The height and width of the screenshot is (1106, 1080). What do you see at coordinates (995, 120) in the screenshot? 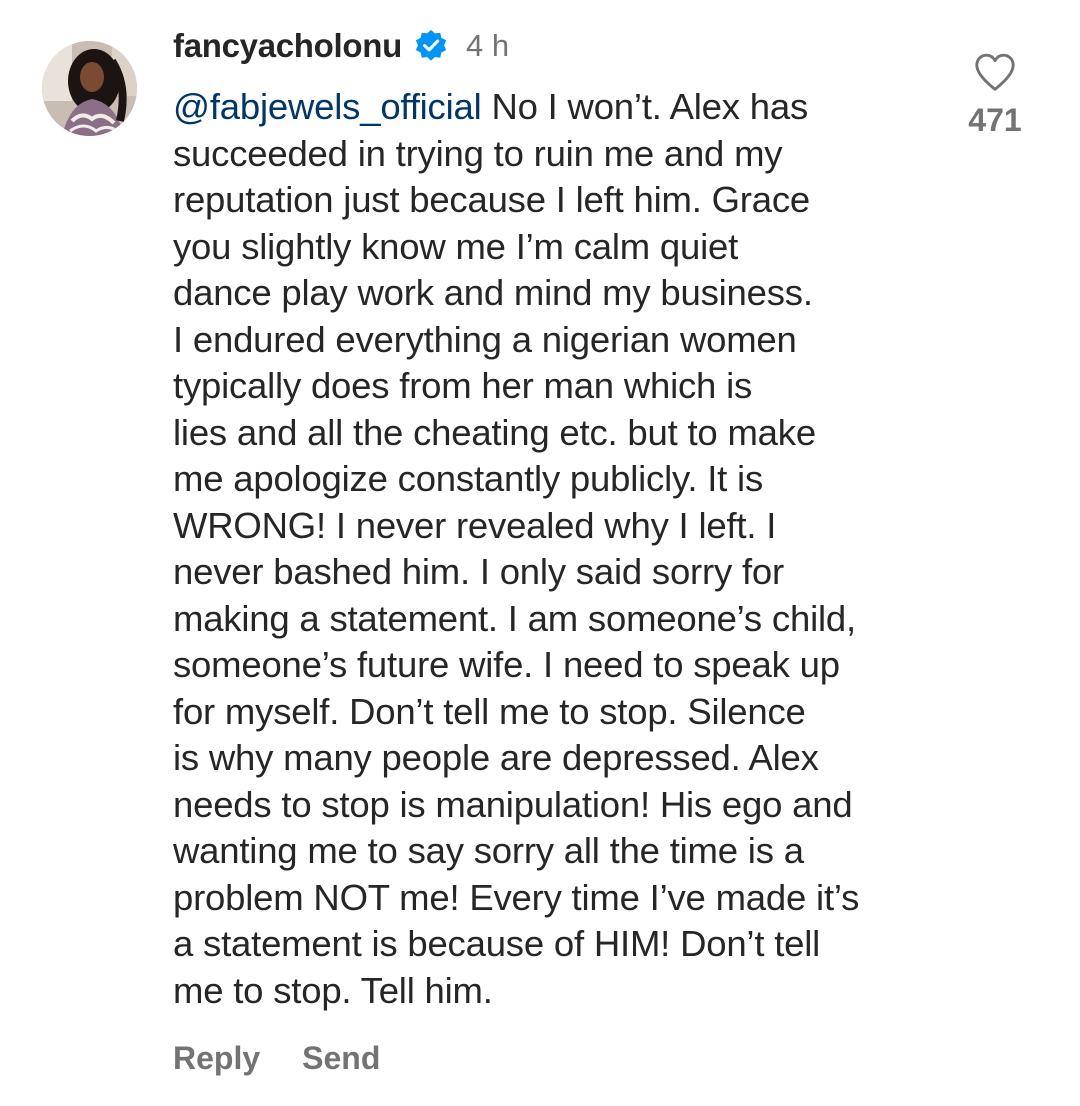
I see `like-count: 471` at bounding box center [995, 120].